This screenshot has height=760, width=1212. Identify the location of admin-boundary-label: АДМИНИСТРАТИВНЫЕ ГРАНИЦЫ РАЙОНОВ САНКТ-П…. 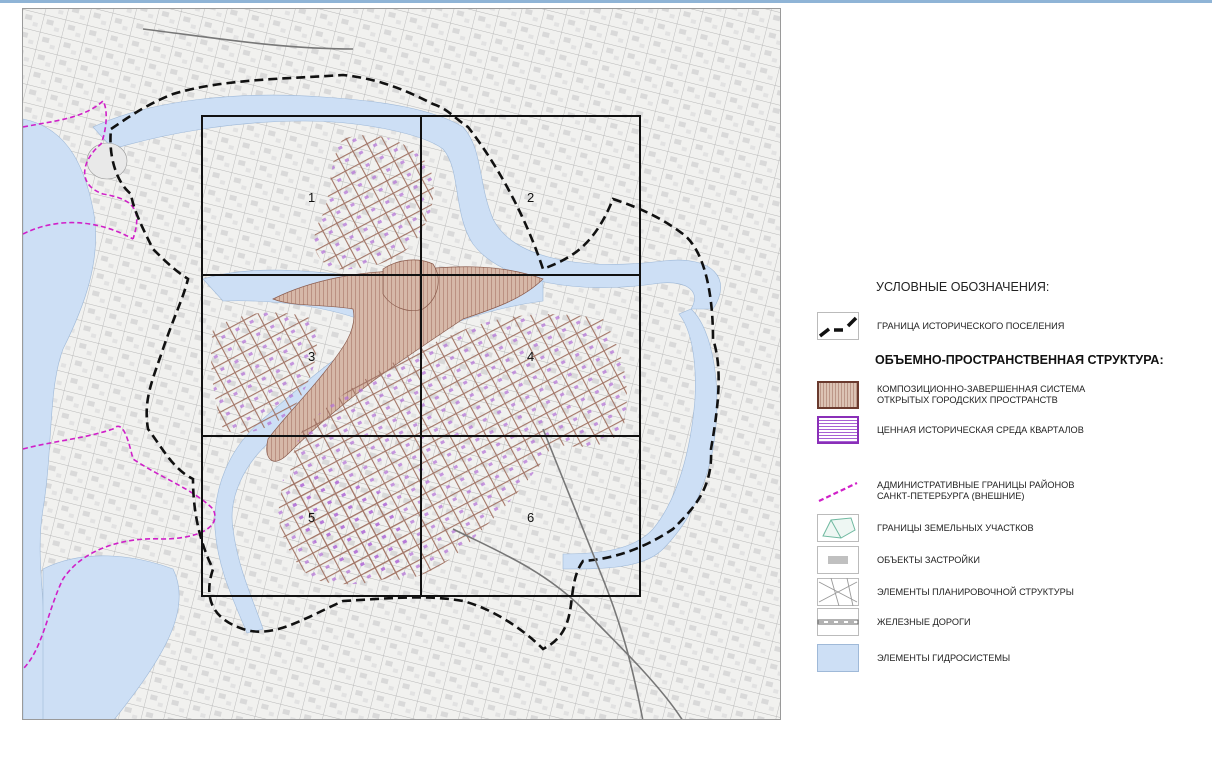
(975, 491).